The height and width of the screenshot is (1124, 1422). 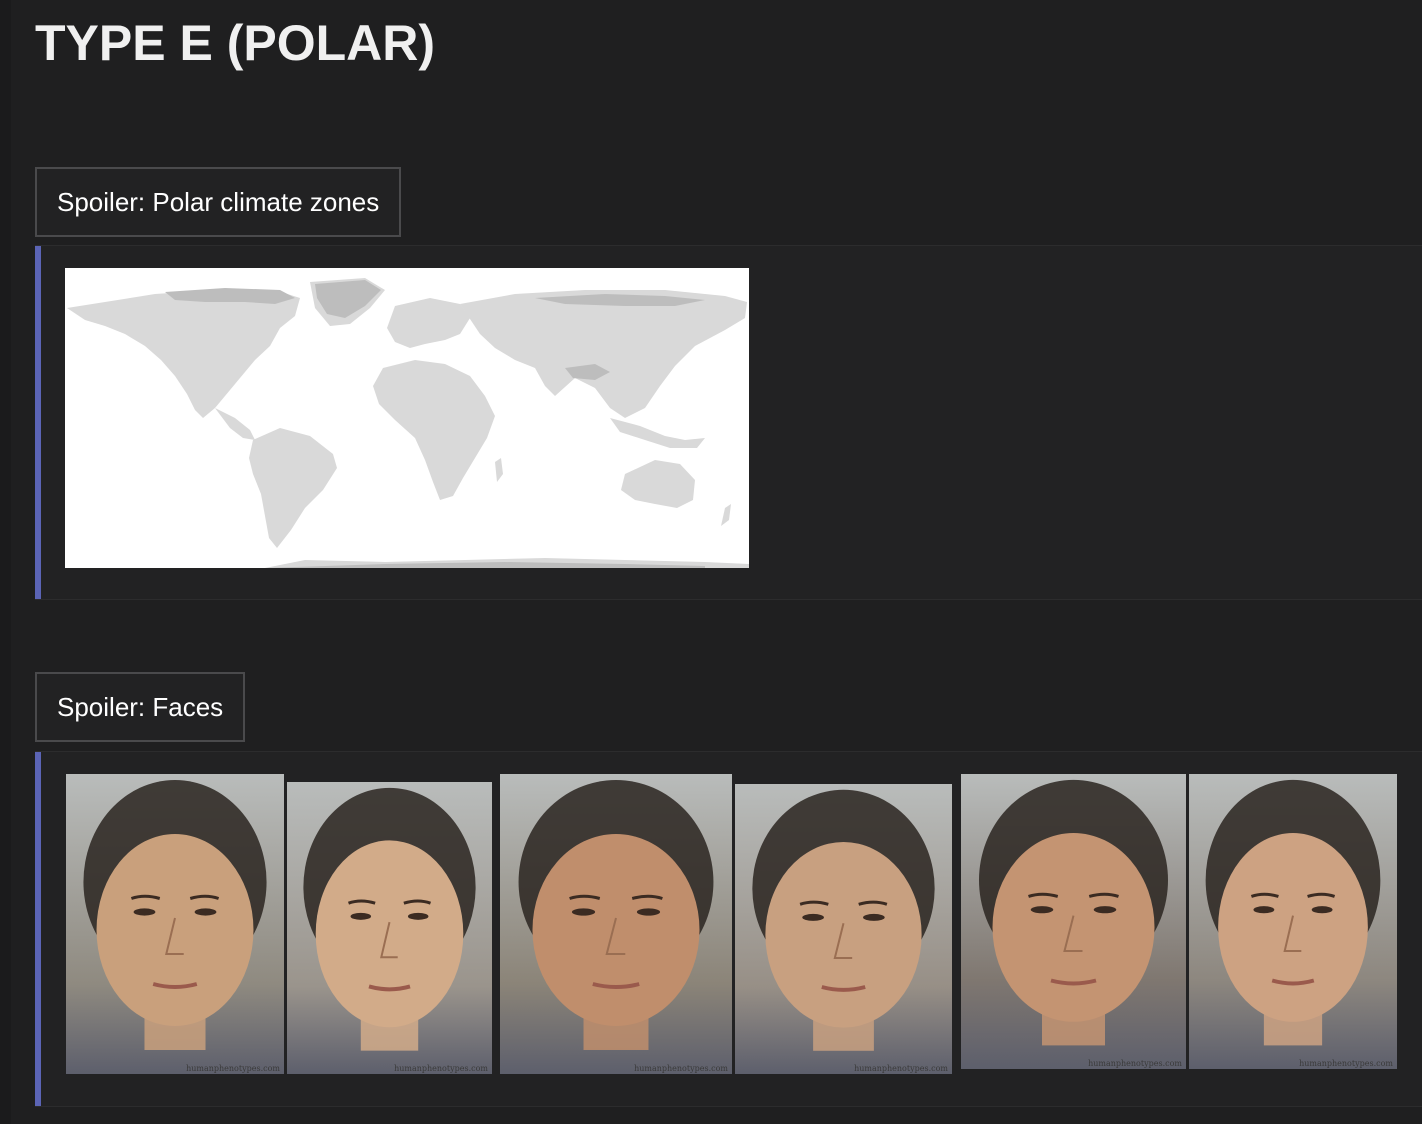 I want to click on spoiler-polar-climate-zones-button: Spoiler: Polar climate zones, so click(x=218, y=202).